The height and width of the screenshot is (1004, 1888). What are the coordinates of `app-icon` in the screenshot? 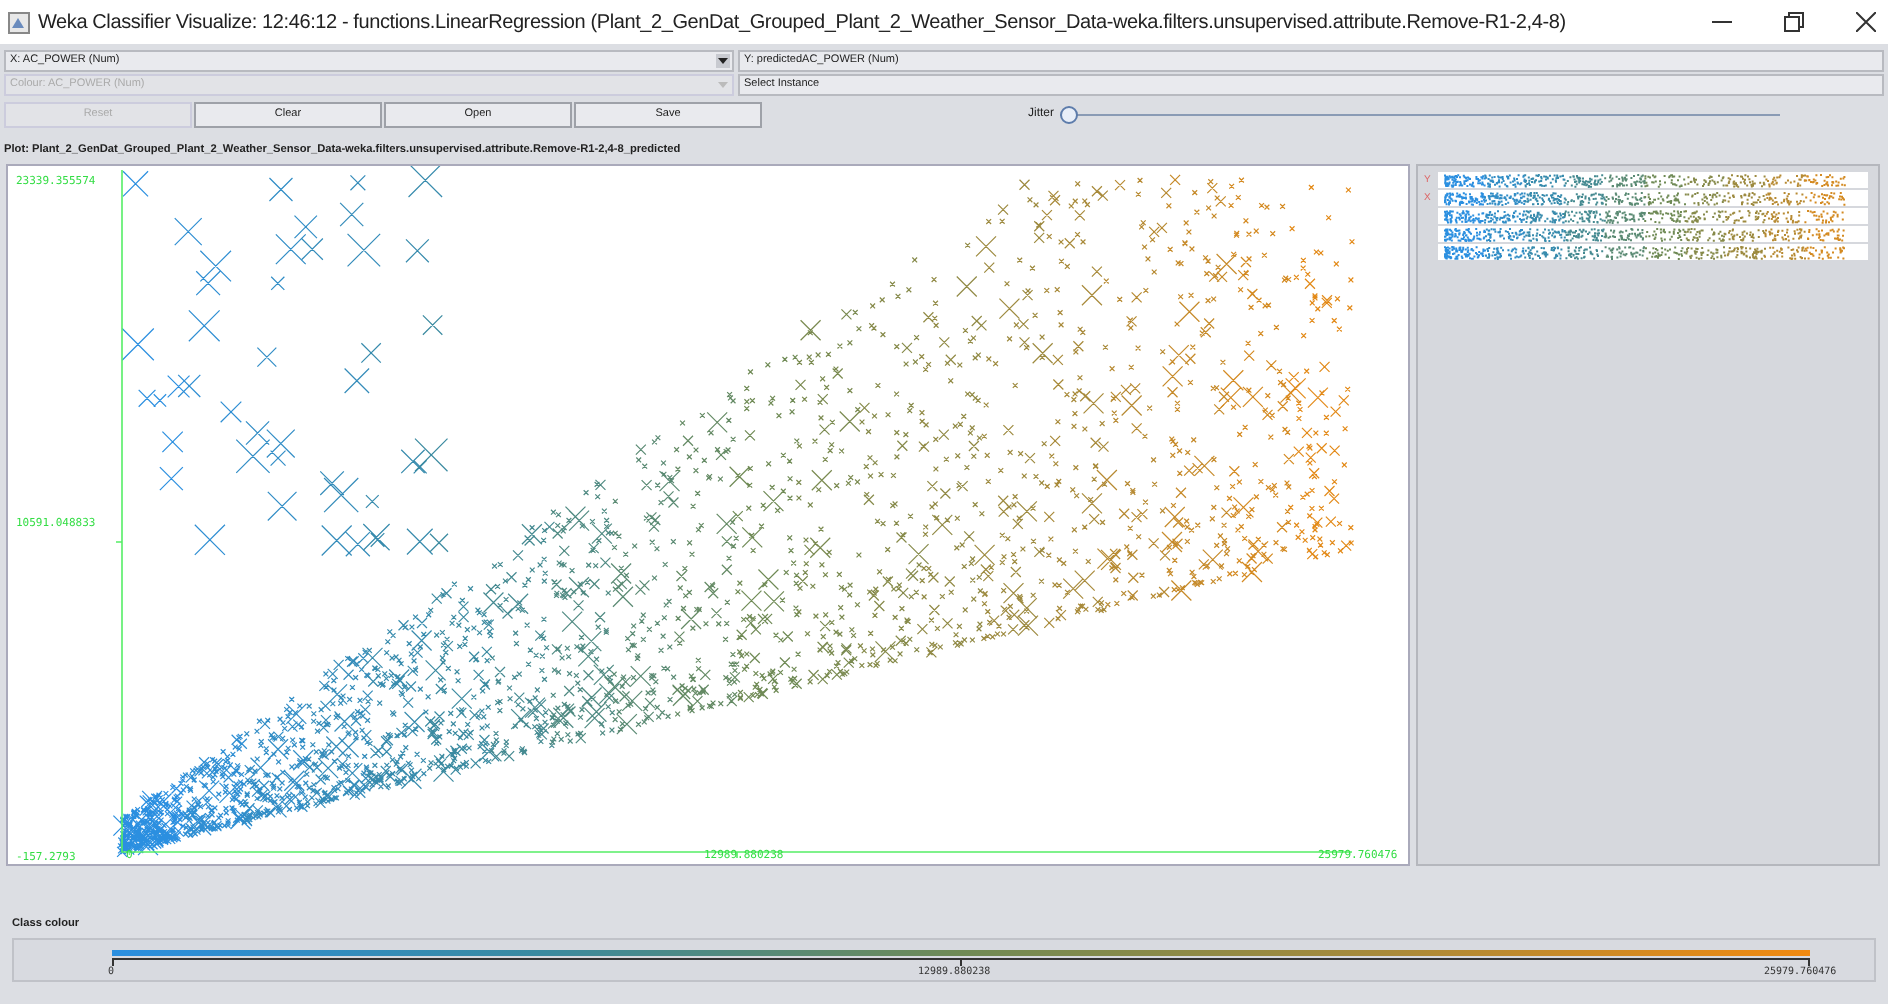 It's located at (19, 22).